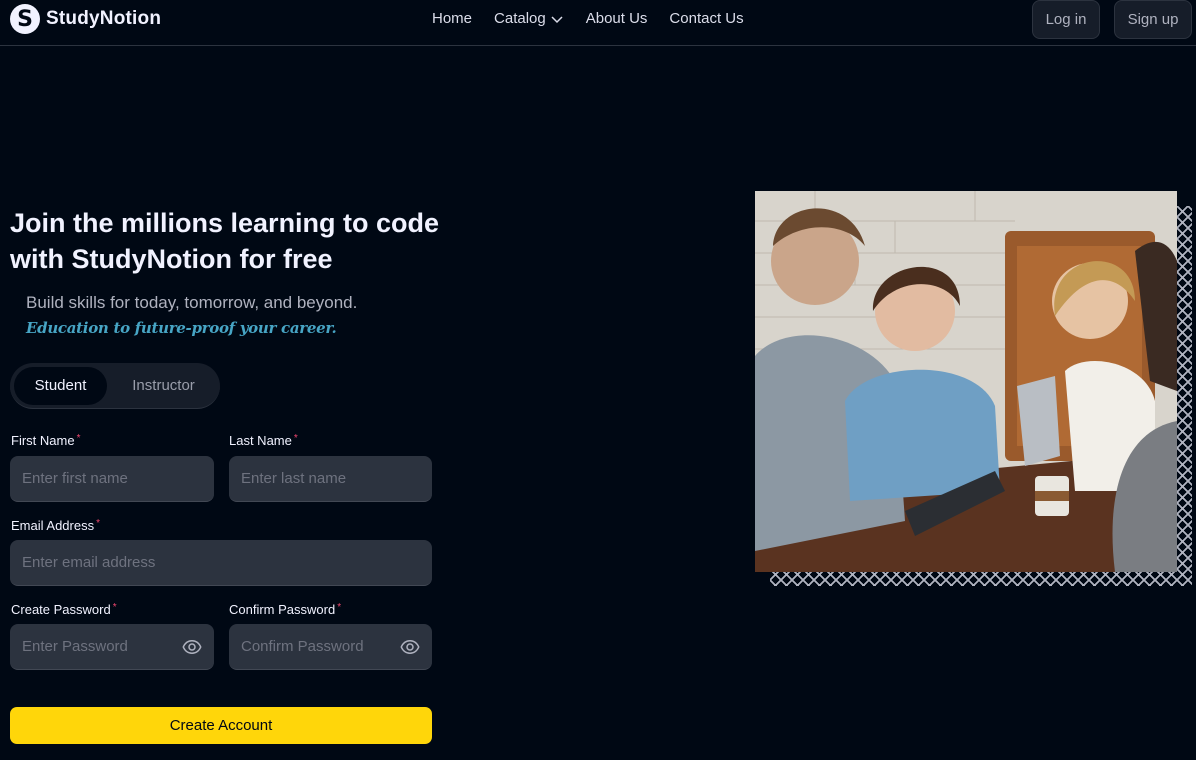 The height and width of the screenshot is (760, 1196). I want to click on tab-student: Student, so click(61, 385).